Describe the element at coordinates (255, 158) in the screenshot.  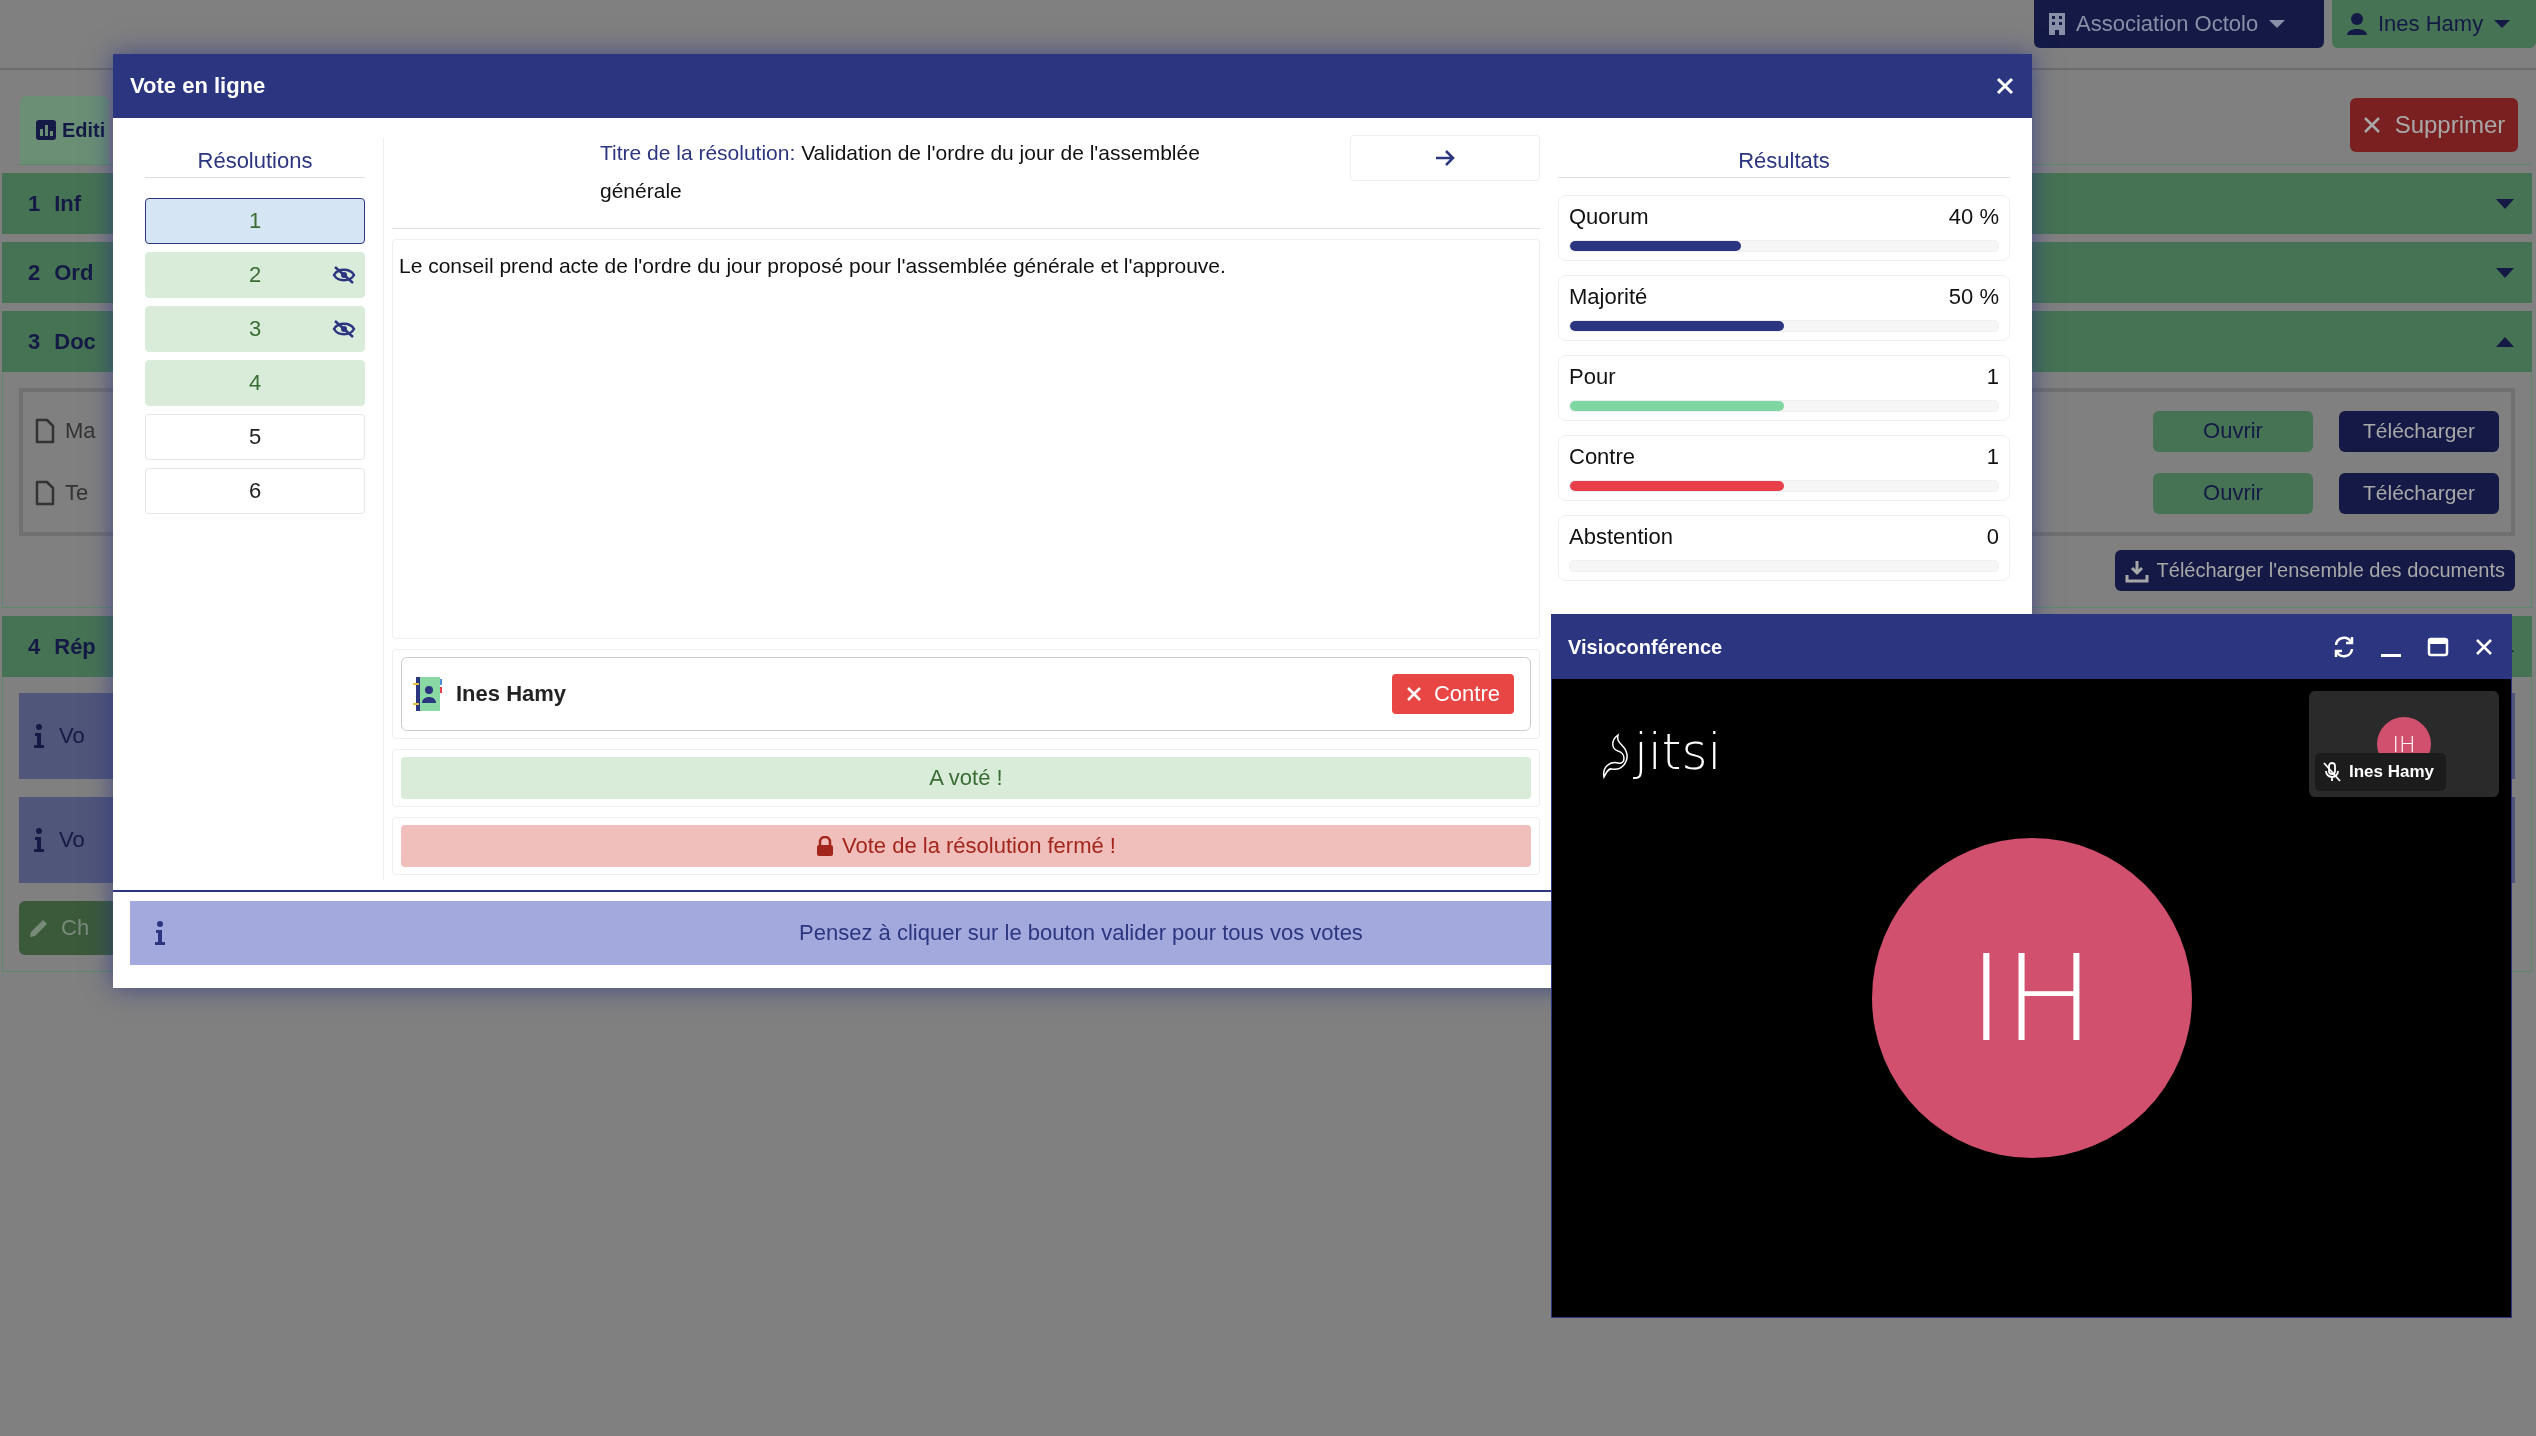
I see `column-heading: Résolutions` at that location.